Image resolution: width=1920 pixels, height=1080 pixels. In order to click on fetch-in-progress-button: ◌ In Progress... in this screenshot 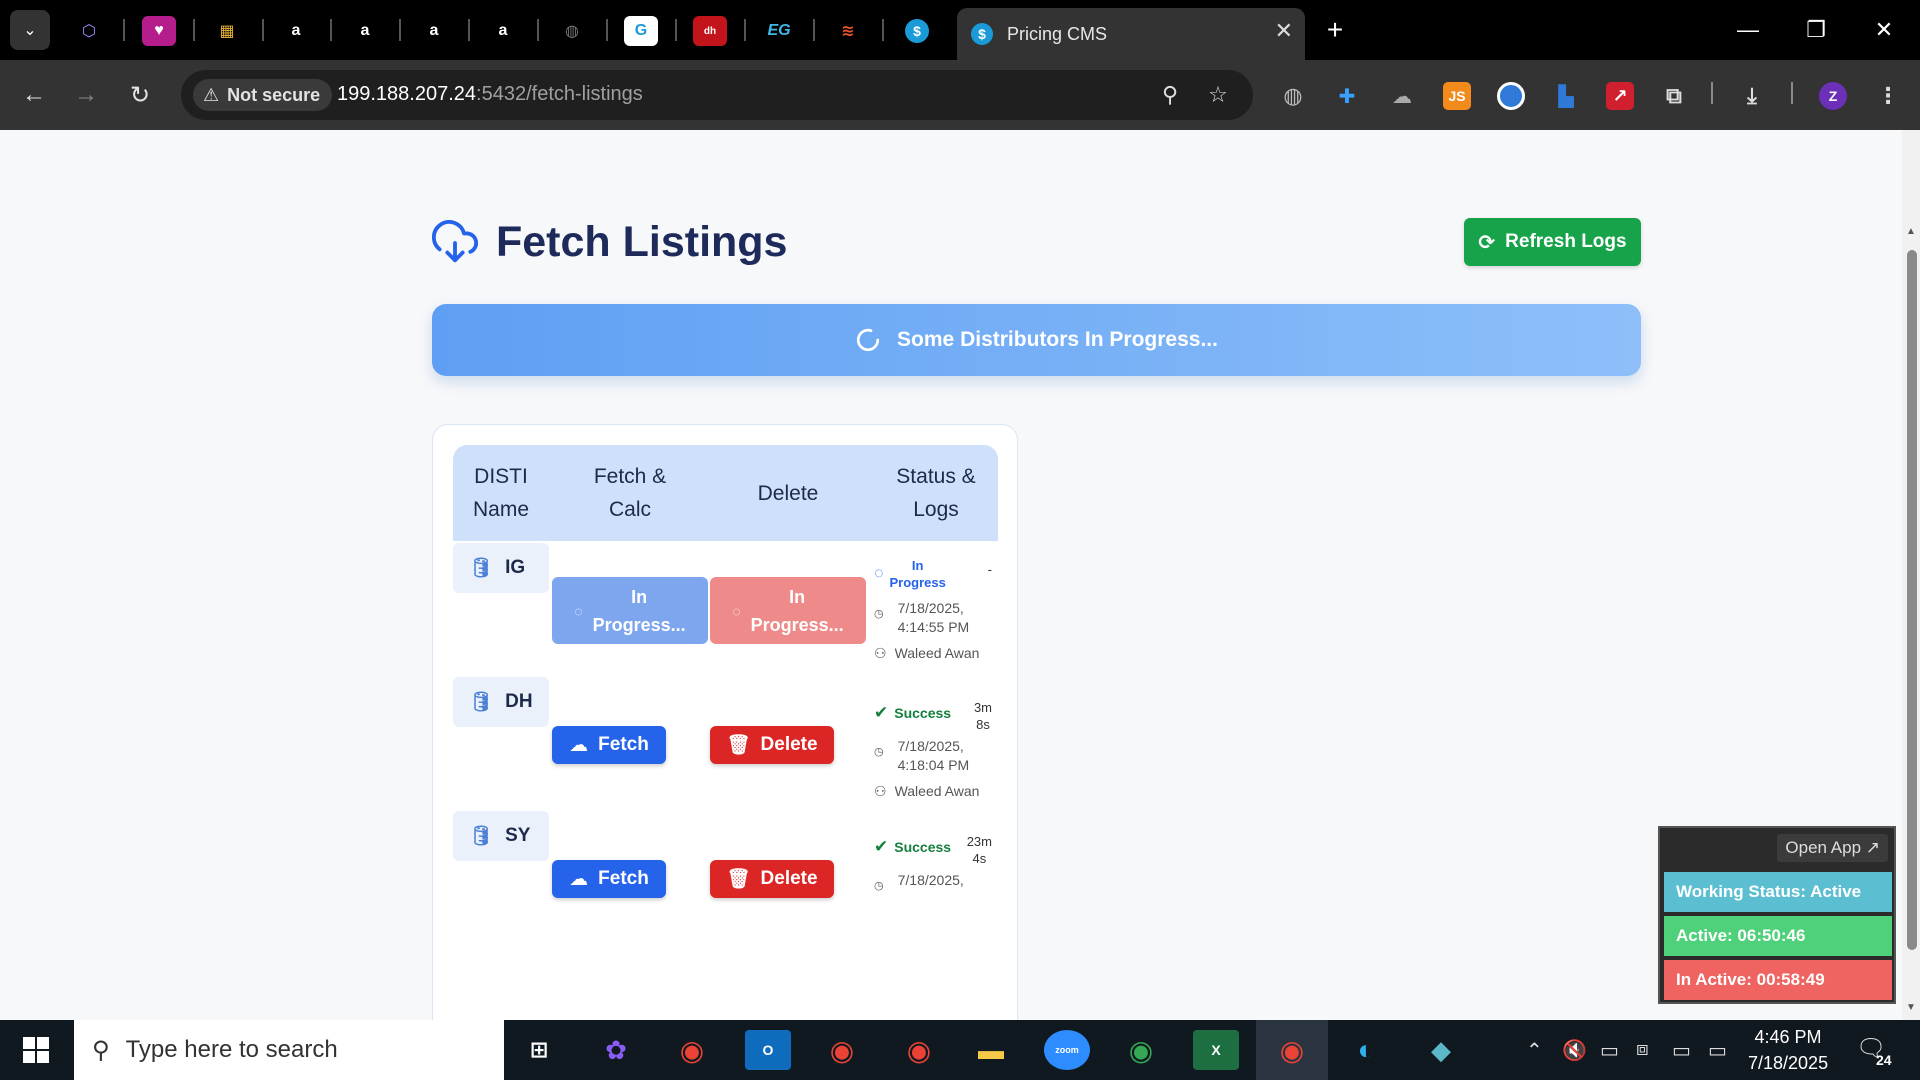, I will do `click(630, 610)`.